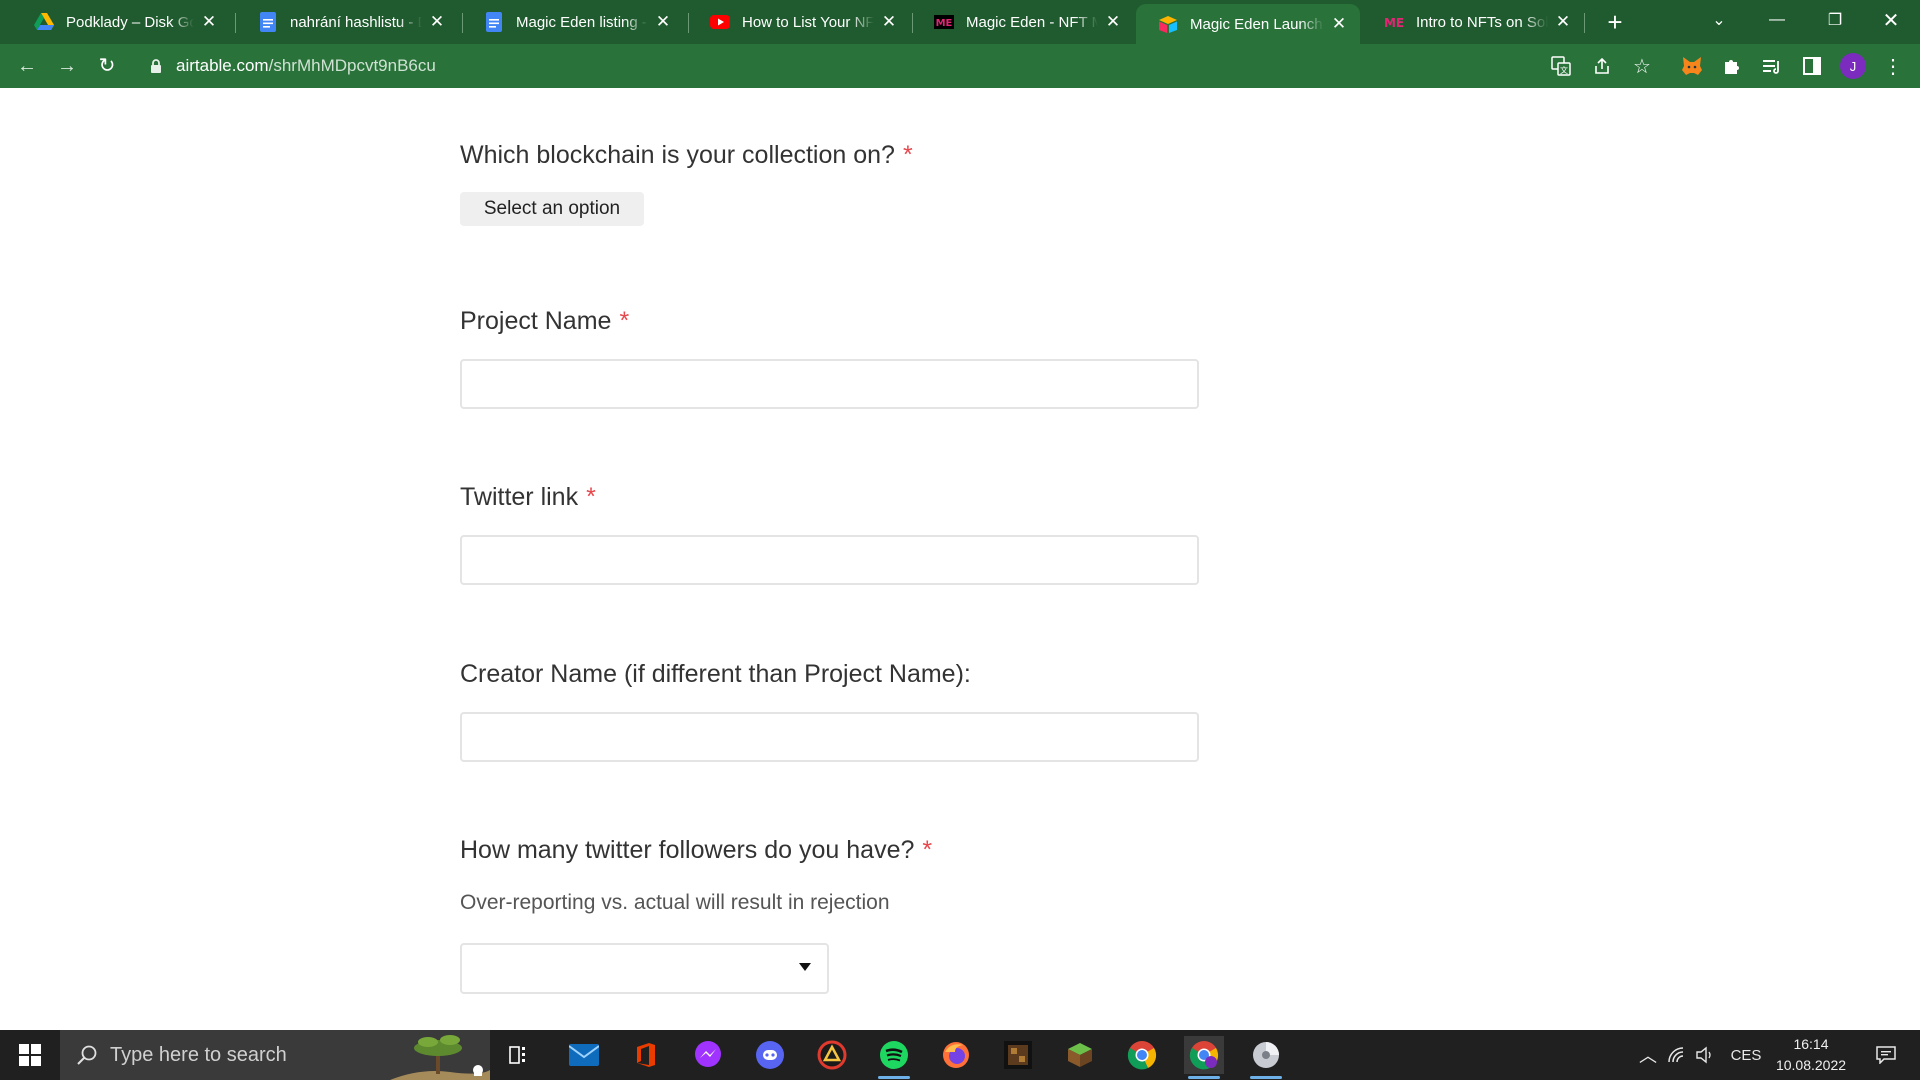  Describe the element at coordinates (198, 1054) in the screenshot. I see `search-placeholder: Type here to search` at that location.